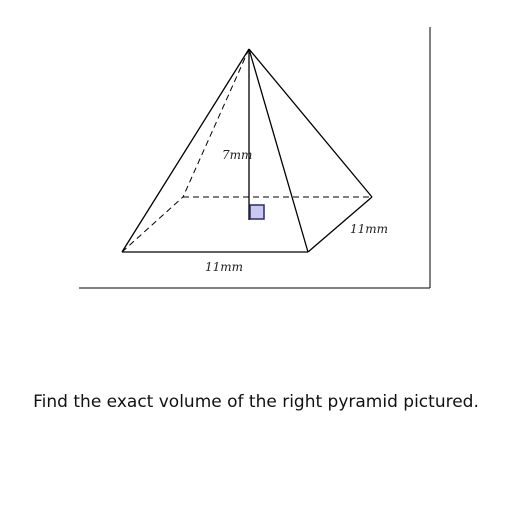  Describe the element at coordinates (310, 123) in the screenshot. I see `lateral-edge-back-right` at that location.